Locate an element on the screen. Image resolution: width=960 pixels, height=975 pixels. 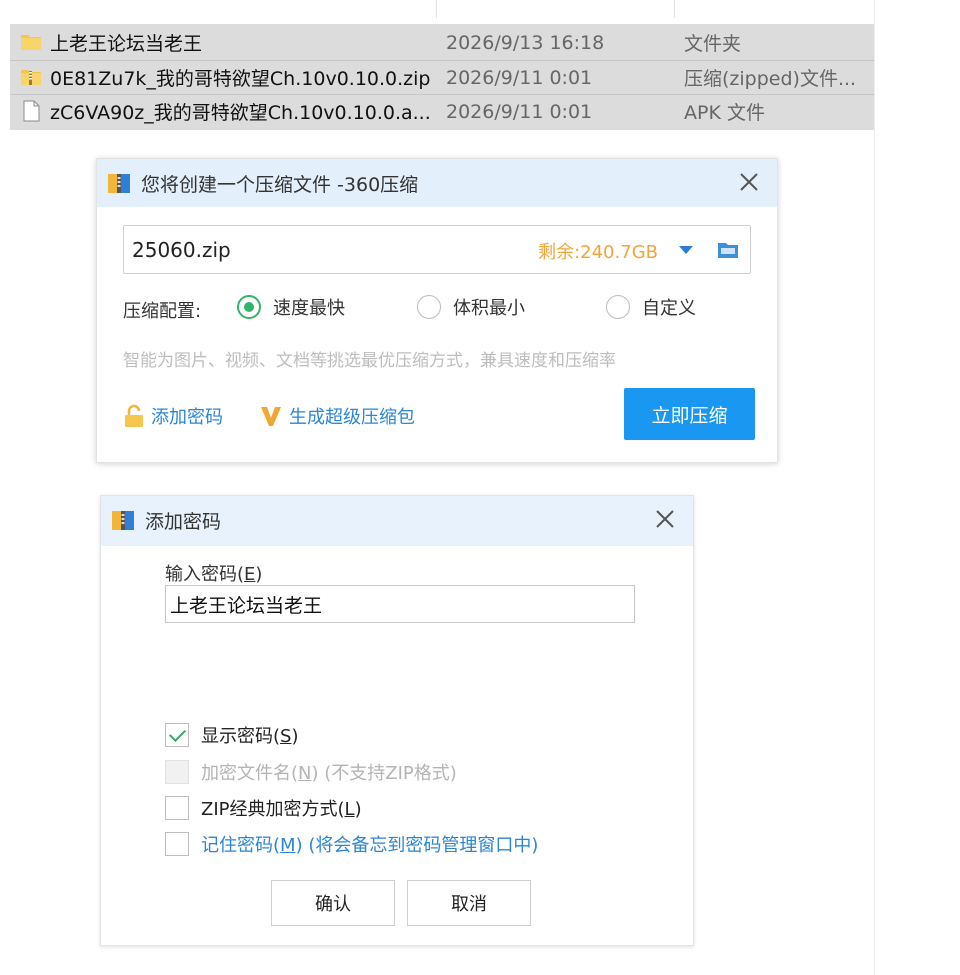
accelerator-key: S is located at coordinates (286, 736).